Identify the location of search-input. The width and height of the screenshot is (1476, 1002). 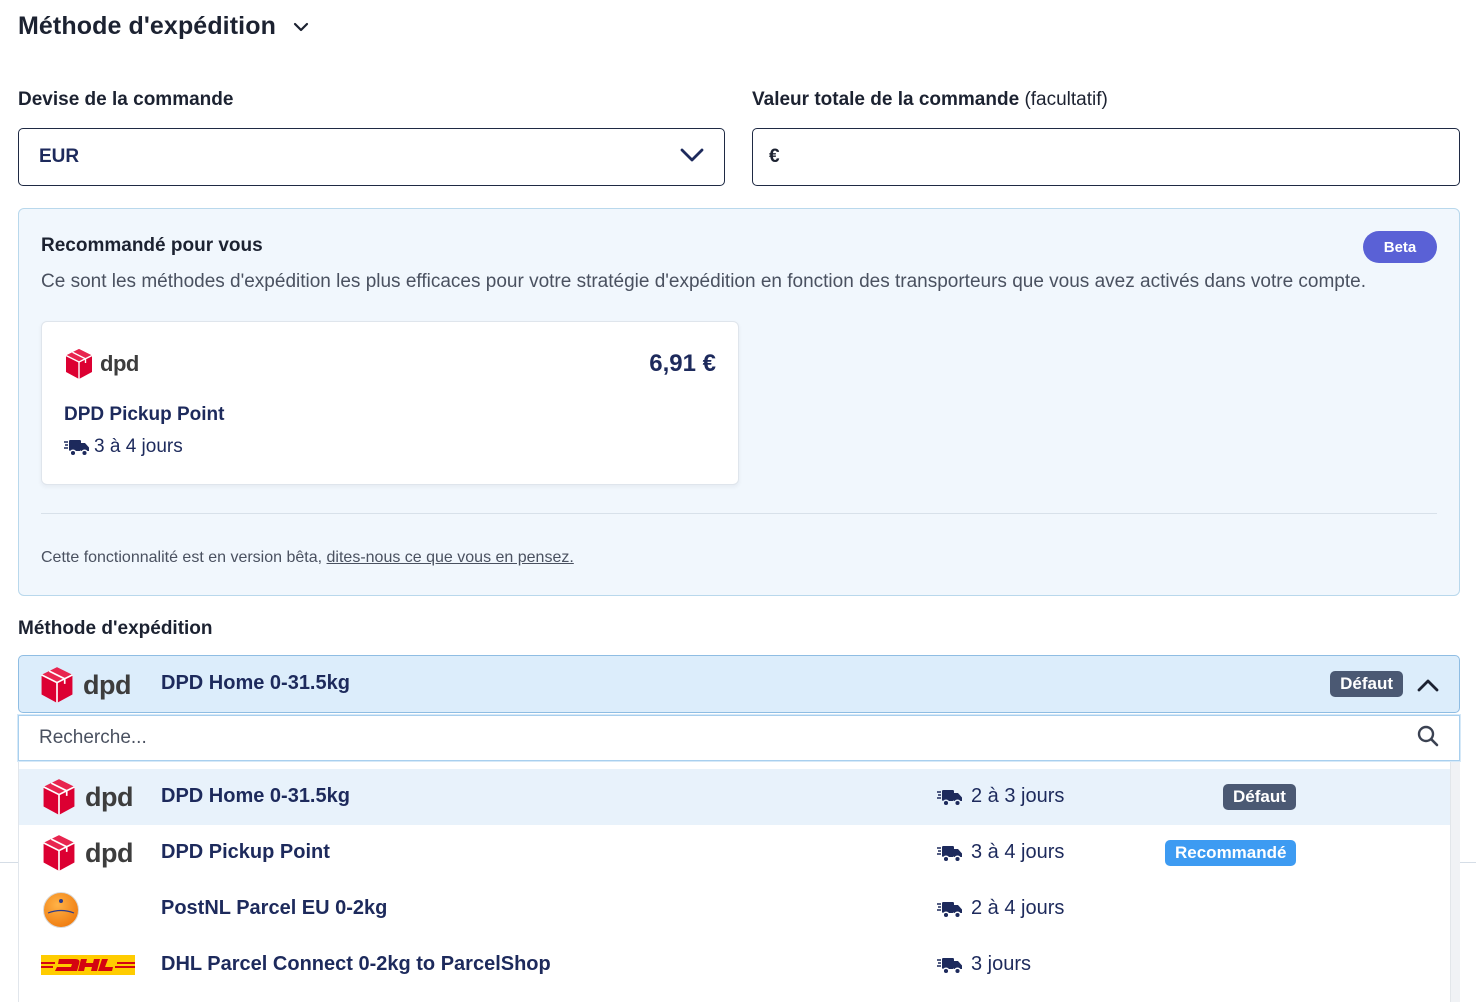
(728, 738).